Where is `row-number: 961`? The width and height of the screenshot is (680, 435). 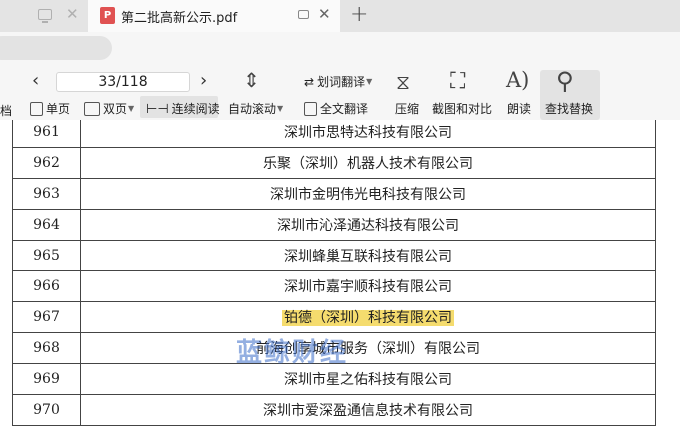
row-number: 961 is located at coordinates (46, 134).